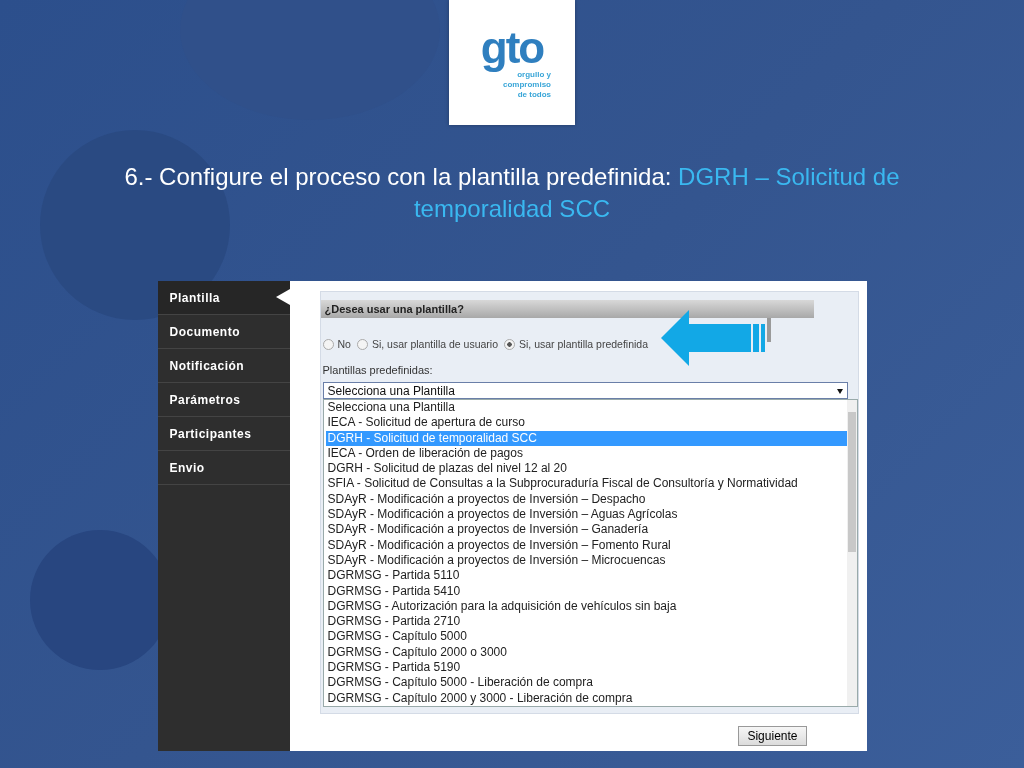 Image resolution: width=1024 pixels, height=768 pixels. I want to click on dropdown-option: DGRMSG - Capítulo 5000 - Liberación de compra, so click(586, 683).